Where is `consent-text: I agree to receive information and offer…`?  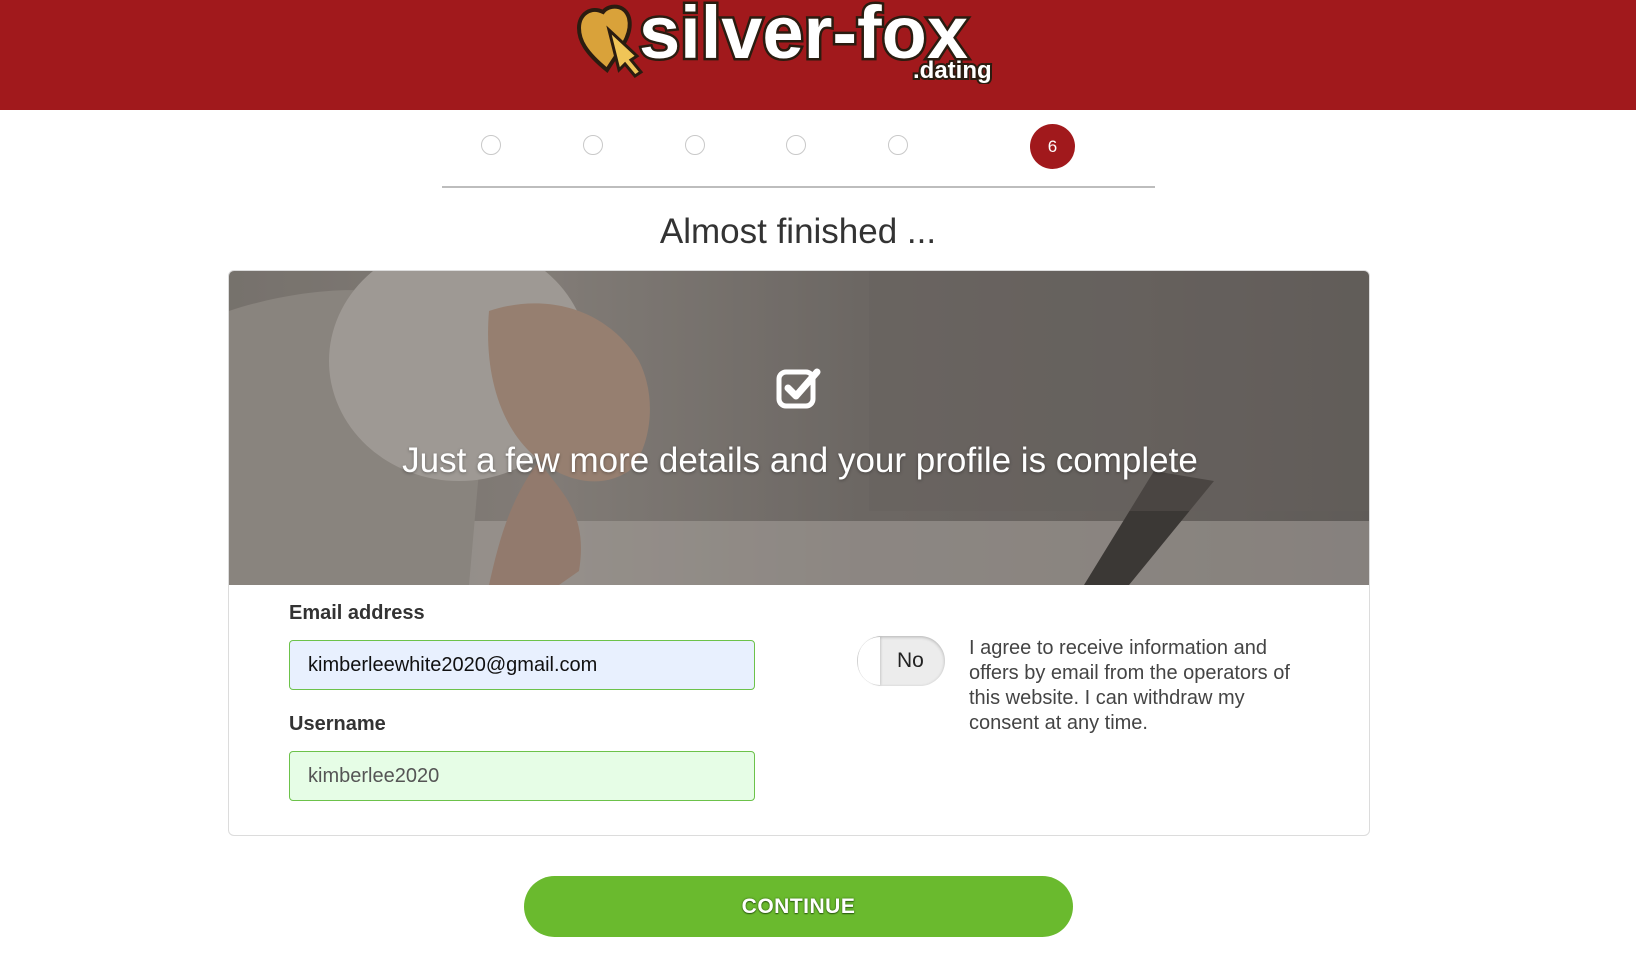
consent-text: I agree to receive information and offer… is located at coordinates (1129, 685).